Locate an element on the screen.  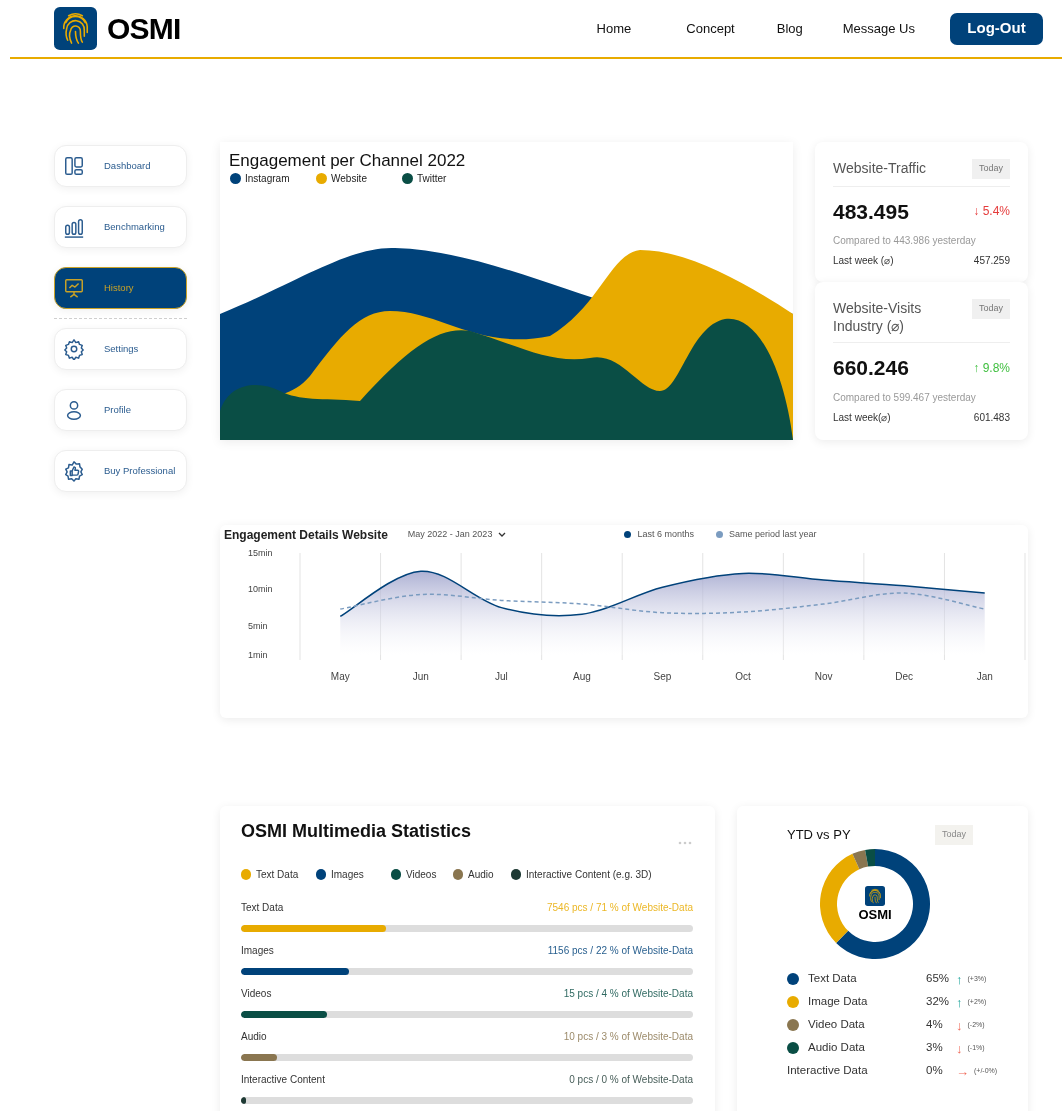
legend-label: Audio Data is located at coordinates (836, 1048).